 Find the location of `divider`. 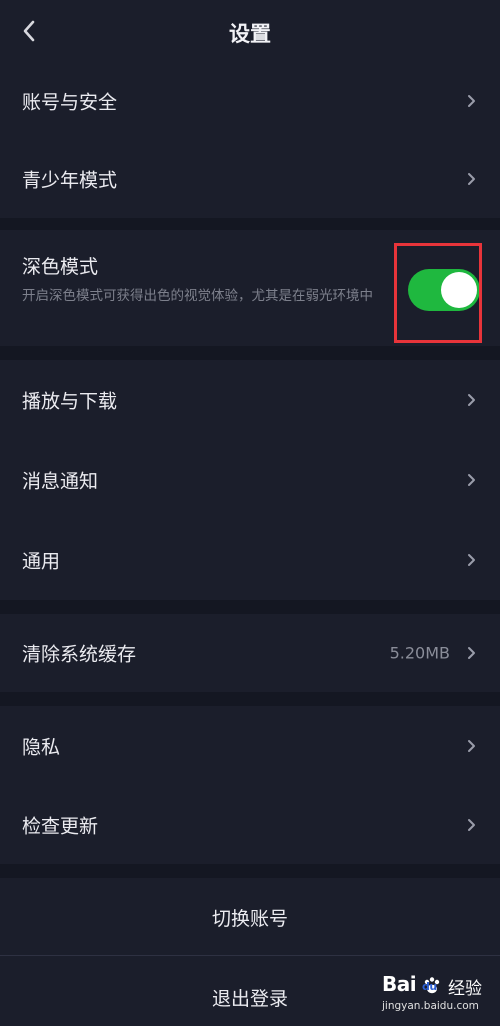

divider is located at coordinates (250, 955).